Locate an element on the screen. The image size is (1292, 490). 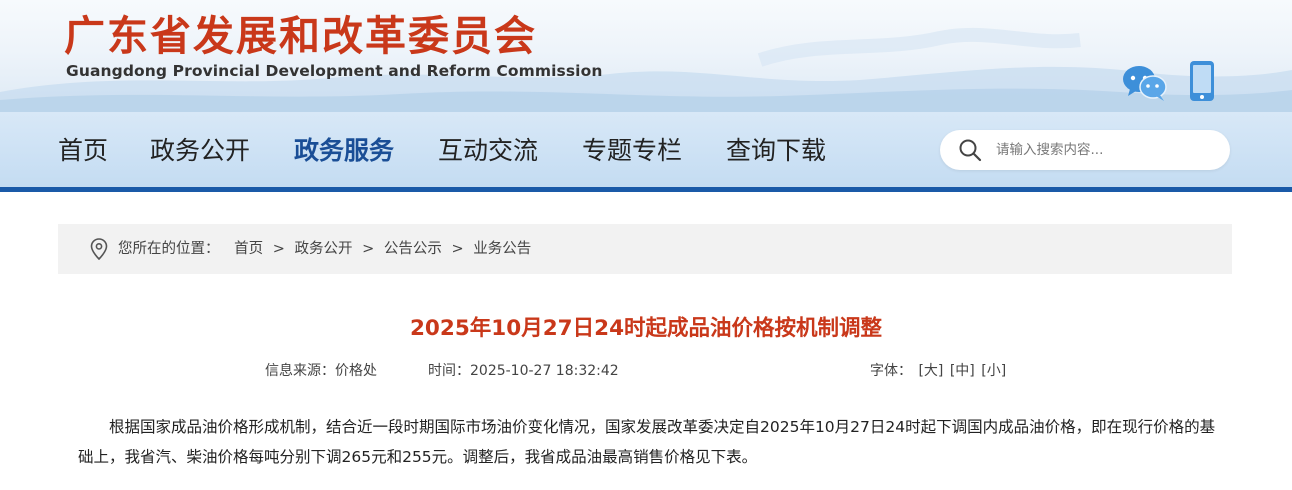
breadcrumb-home: 首页 is located at coordinates (248, 249).